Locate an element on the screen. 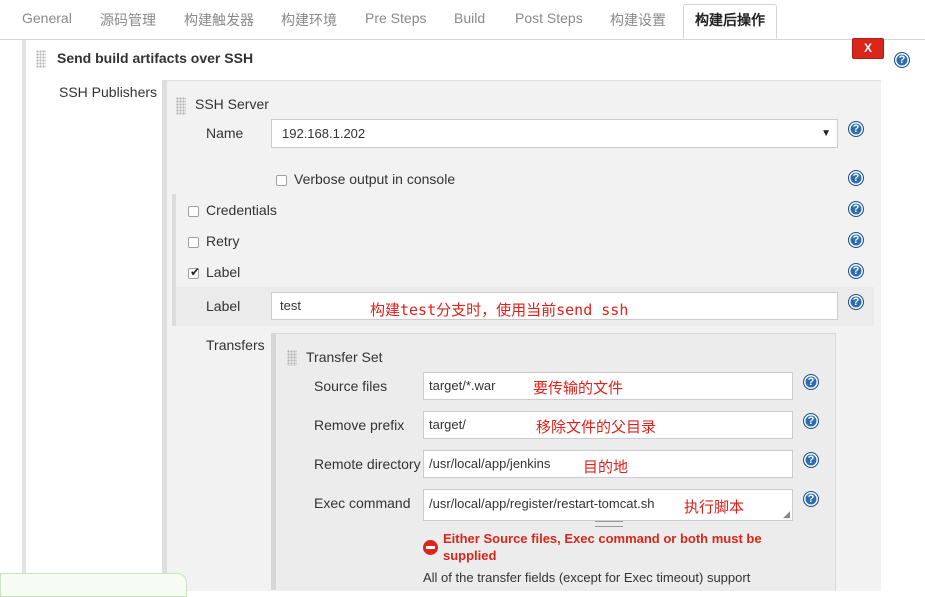 This screenshot has width=925, height=597. error-icon is located at coordinates (430, 547).